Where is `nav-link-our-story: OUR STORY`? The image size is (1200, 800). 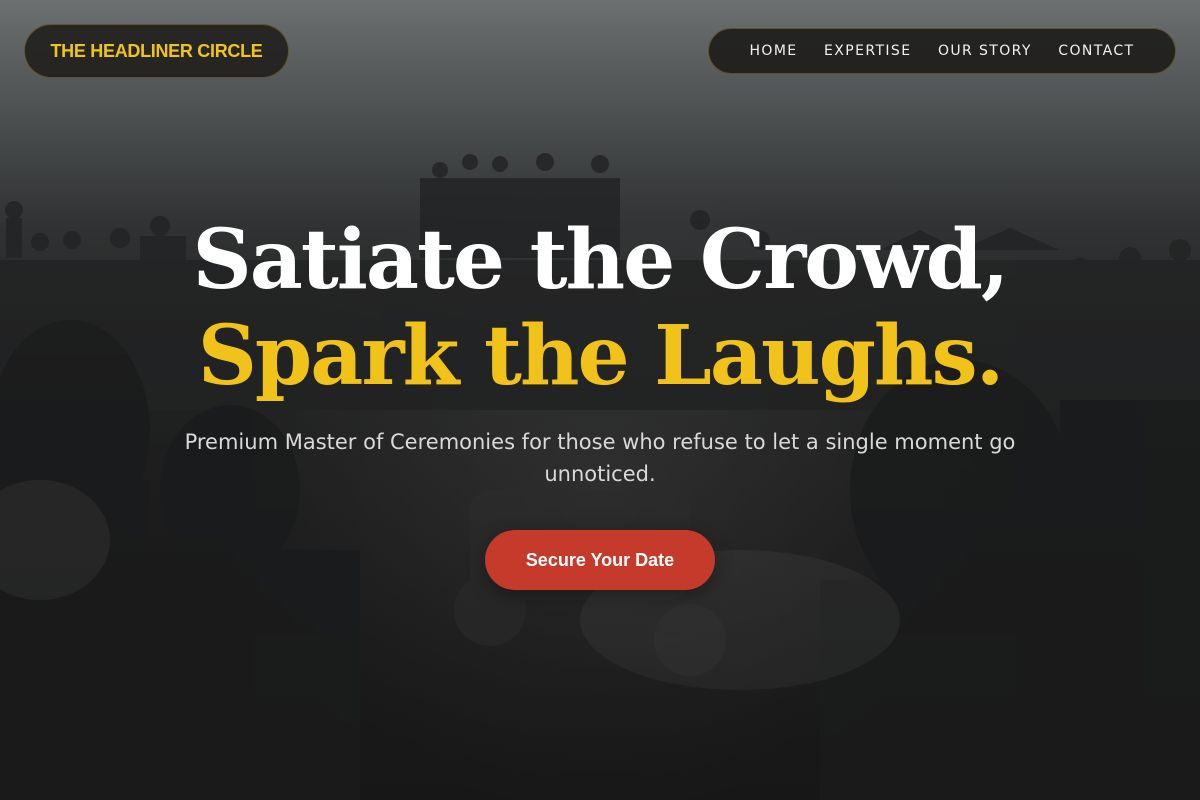 nav-link-our-story: OUR STORY is located at coordinates (985, 51).